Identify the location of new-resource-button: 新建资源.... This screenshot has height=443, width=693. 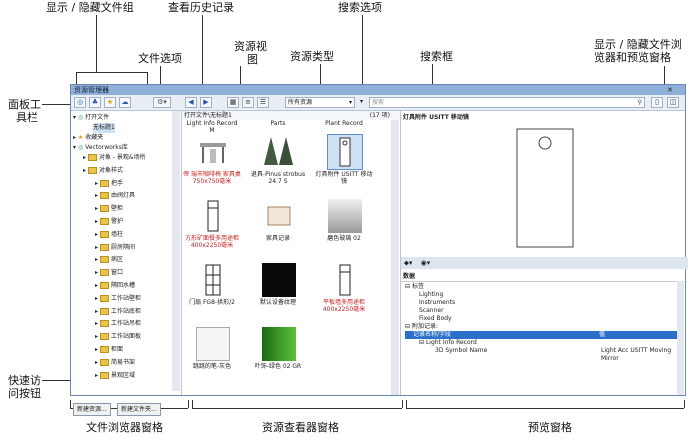
(92, 409).